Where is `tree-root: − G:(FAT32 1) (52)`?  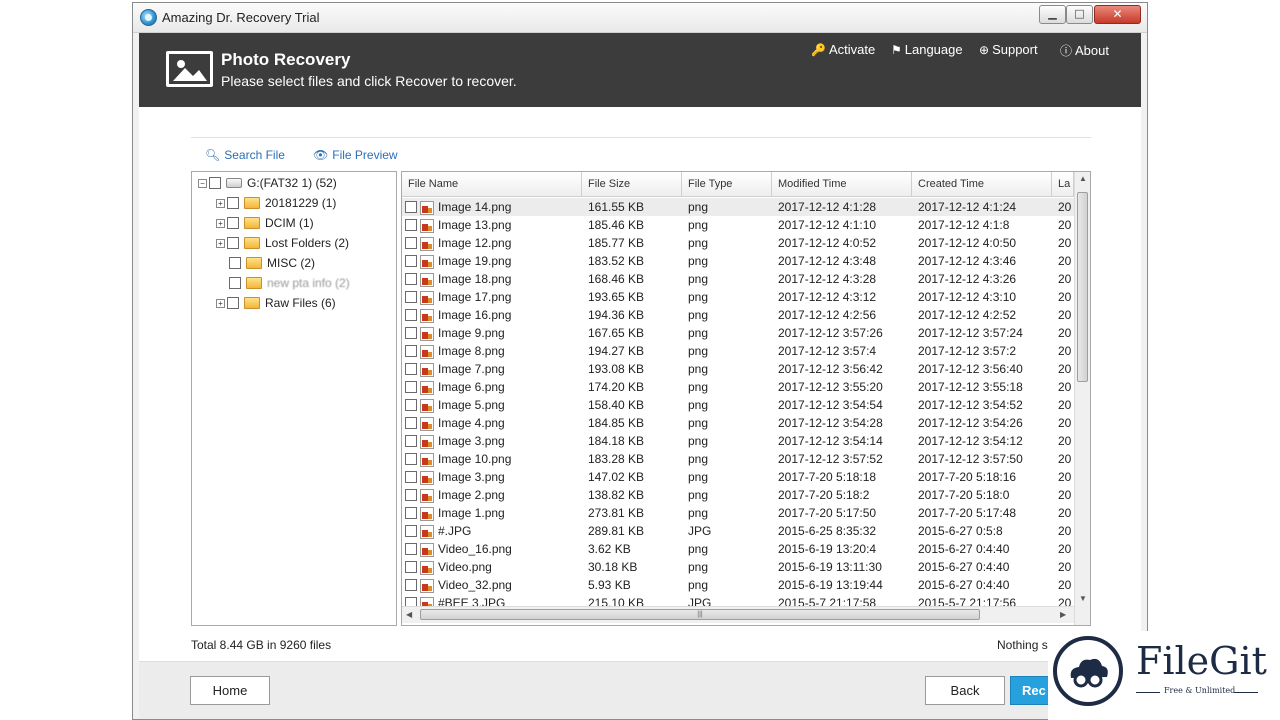
tree-root: − G:(FAT32 1) (52) is located at coordinates (267, 183).